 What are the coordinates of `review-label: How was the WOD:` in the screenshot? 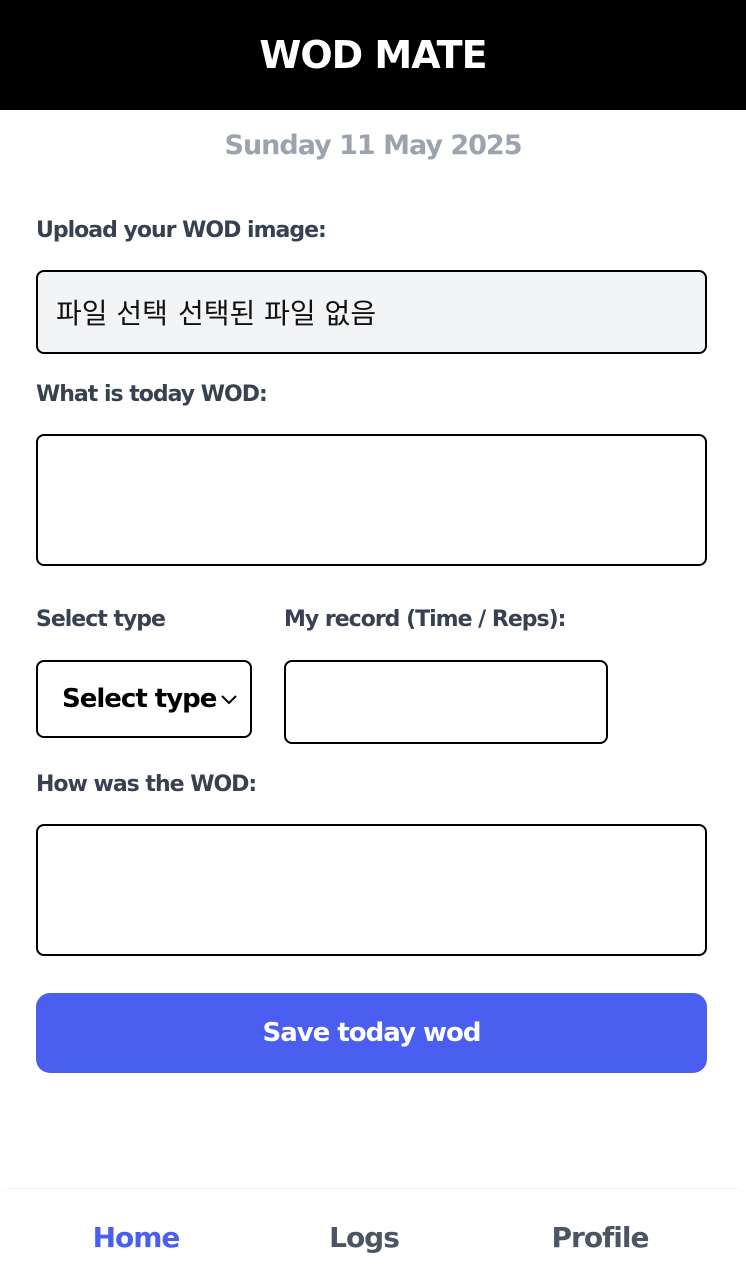 It's located at (146, 784).